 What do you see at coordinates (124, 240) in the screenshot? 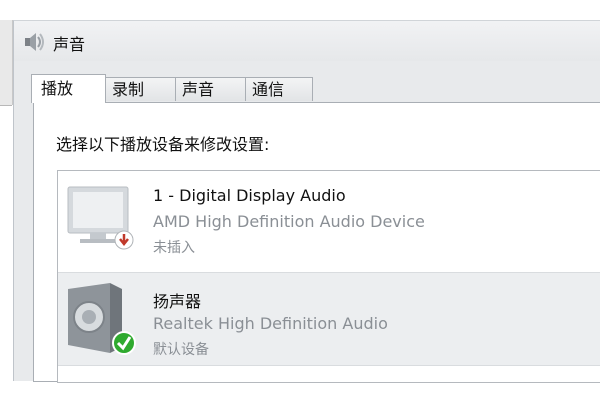
I see `unplugged-arrow-icon` at bounding box center [124, 240].